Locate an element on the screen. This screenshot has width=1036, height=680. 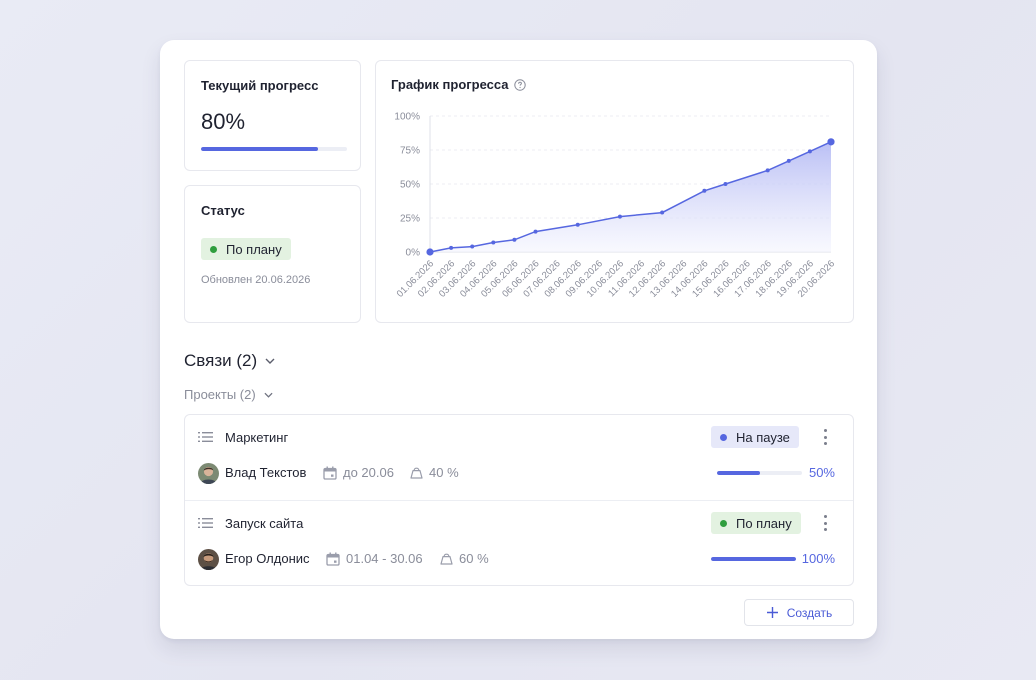
project-weight: 60 % is located at coordinates (464, 558).